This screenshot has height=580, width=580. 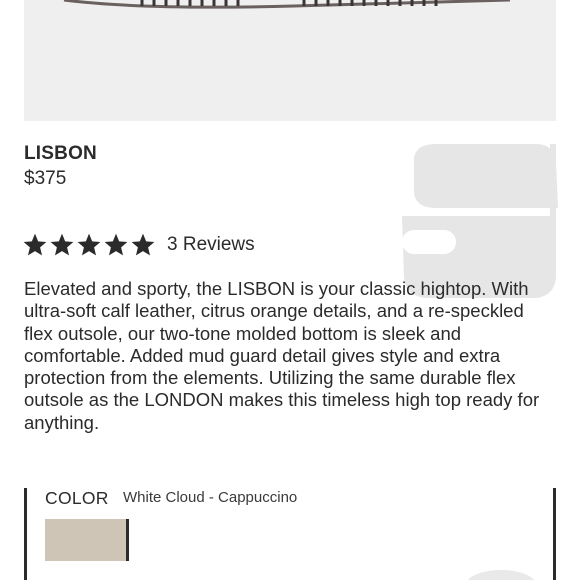 What do you see at coordinates (45, 178) in the screenshot?
I see `product-price: $375` at bounding box center [45, 178].